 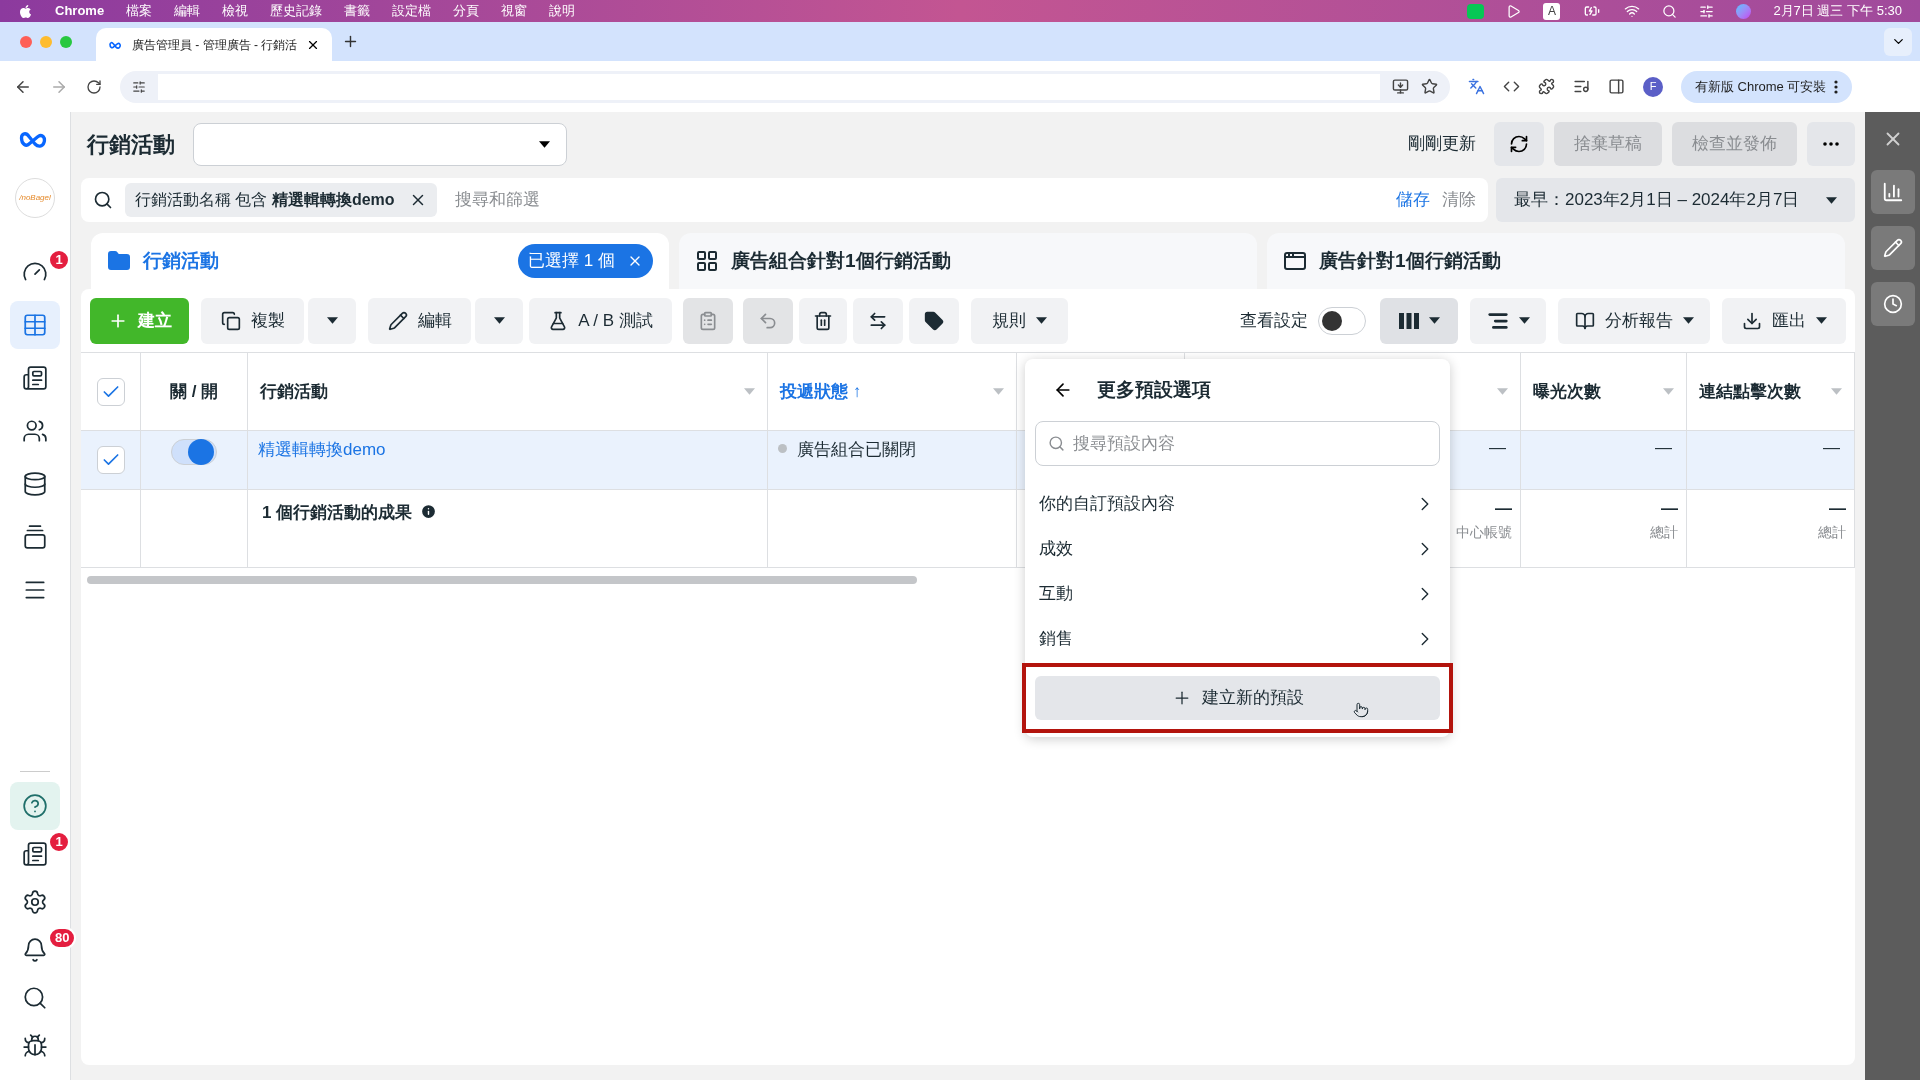 What do you see at coordinates (1784, 320) in the screenshot?
I see `export-button: 匯出` at bounding box center [1784, 320].